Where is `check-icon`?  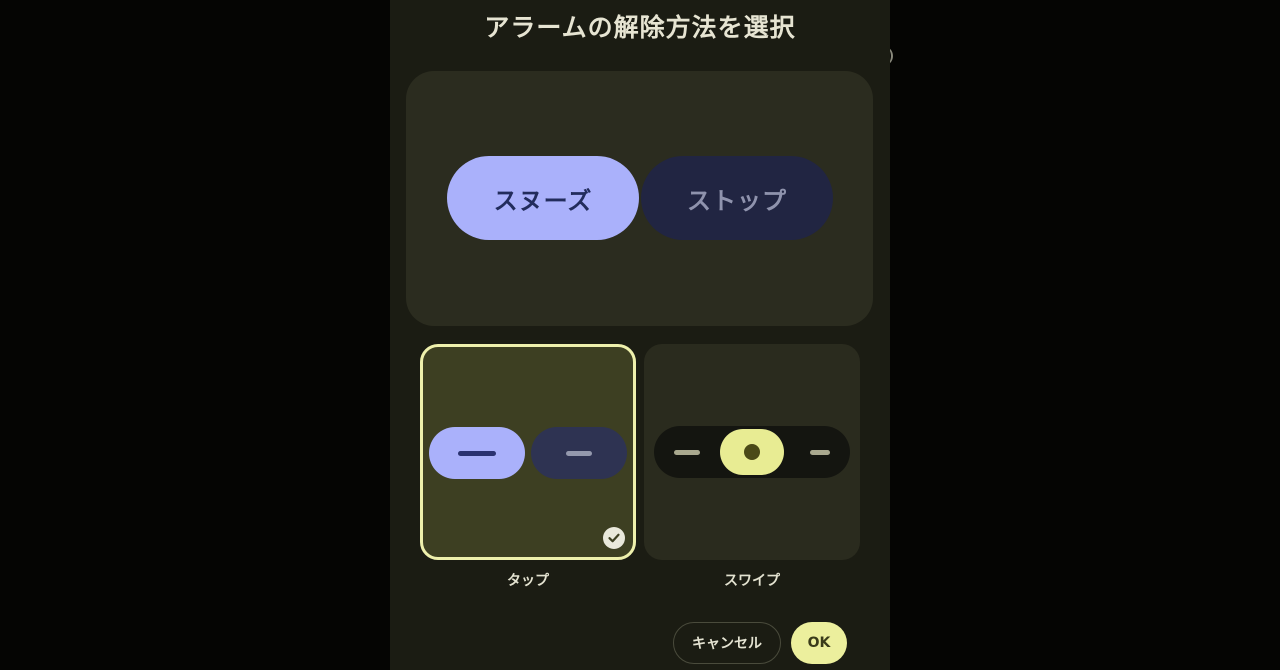 check-icon is located at coordinates (614, 538).